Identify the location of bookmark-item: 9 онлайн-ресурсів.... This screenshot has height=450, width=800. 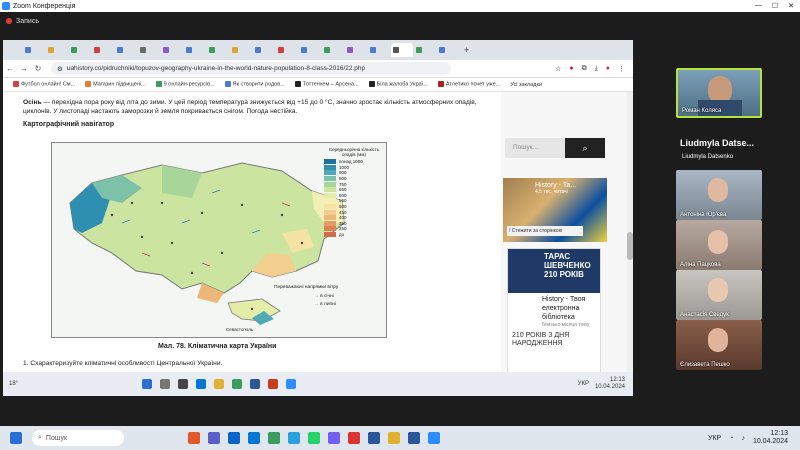
(185, 84).